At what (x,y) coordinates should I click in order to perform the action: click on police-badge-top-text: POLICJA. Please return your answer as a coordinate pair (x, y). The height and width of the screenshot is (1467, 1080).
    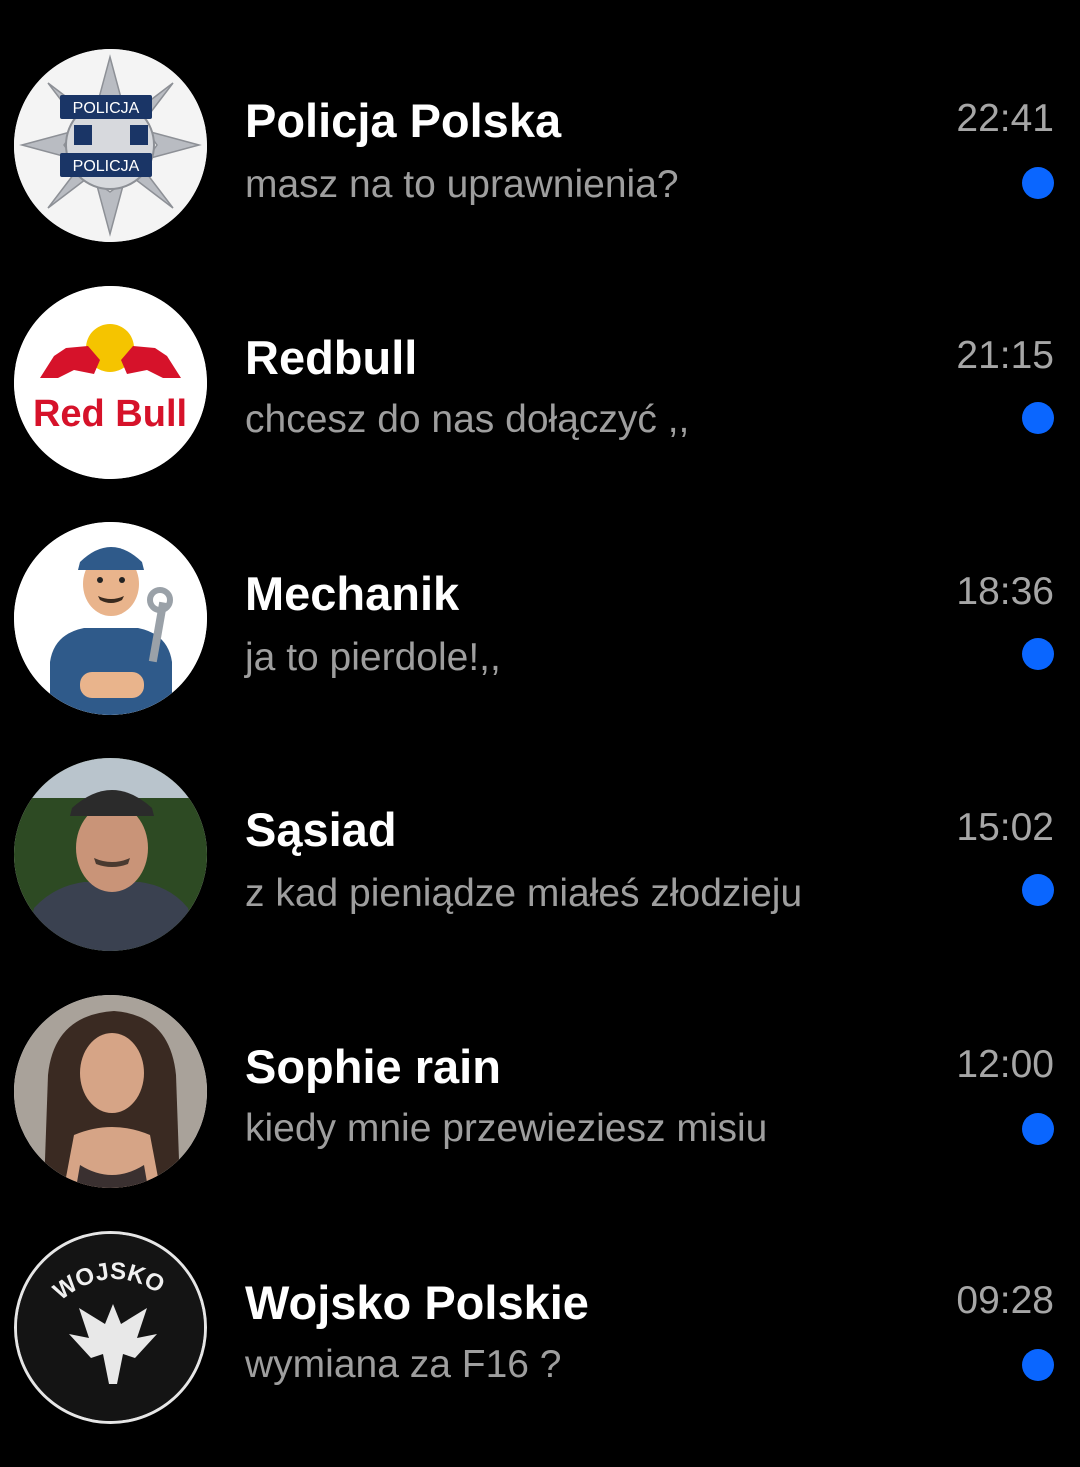
    Looking at the image, I should click on (106, 108).